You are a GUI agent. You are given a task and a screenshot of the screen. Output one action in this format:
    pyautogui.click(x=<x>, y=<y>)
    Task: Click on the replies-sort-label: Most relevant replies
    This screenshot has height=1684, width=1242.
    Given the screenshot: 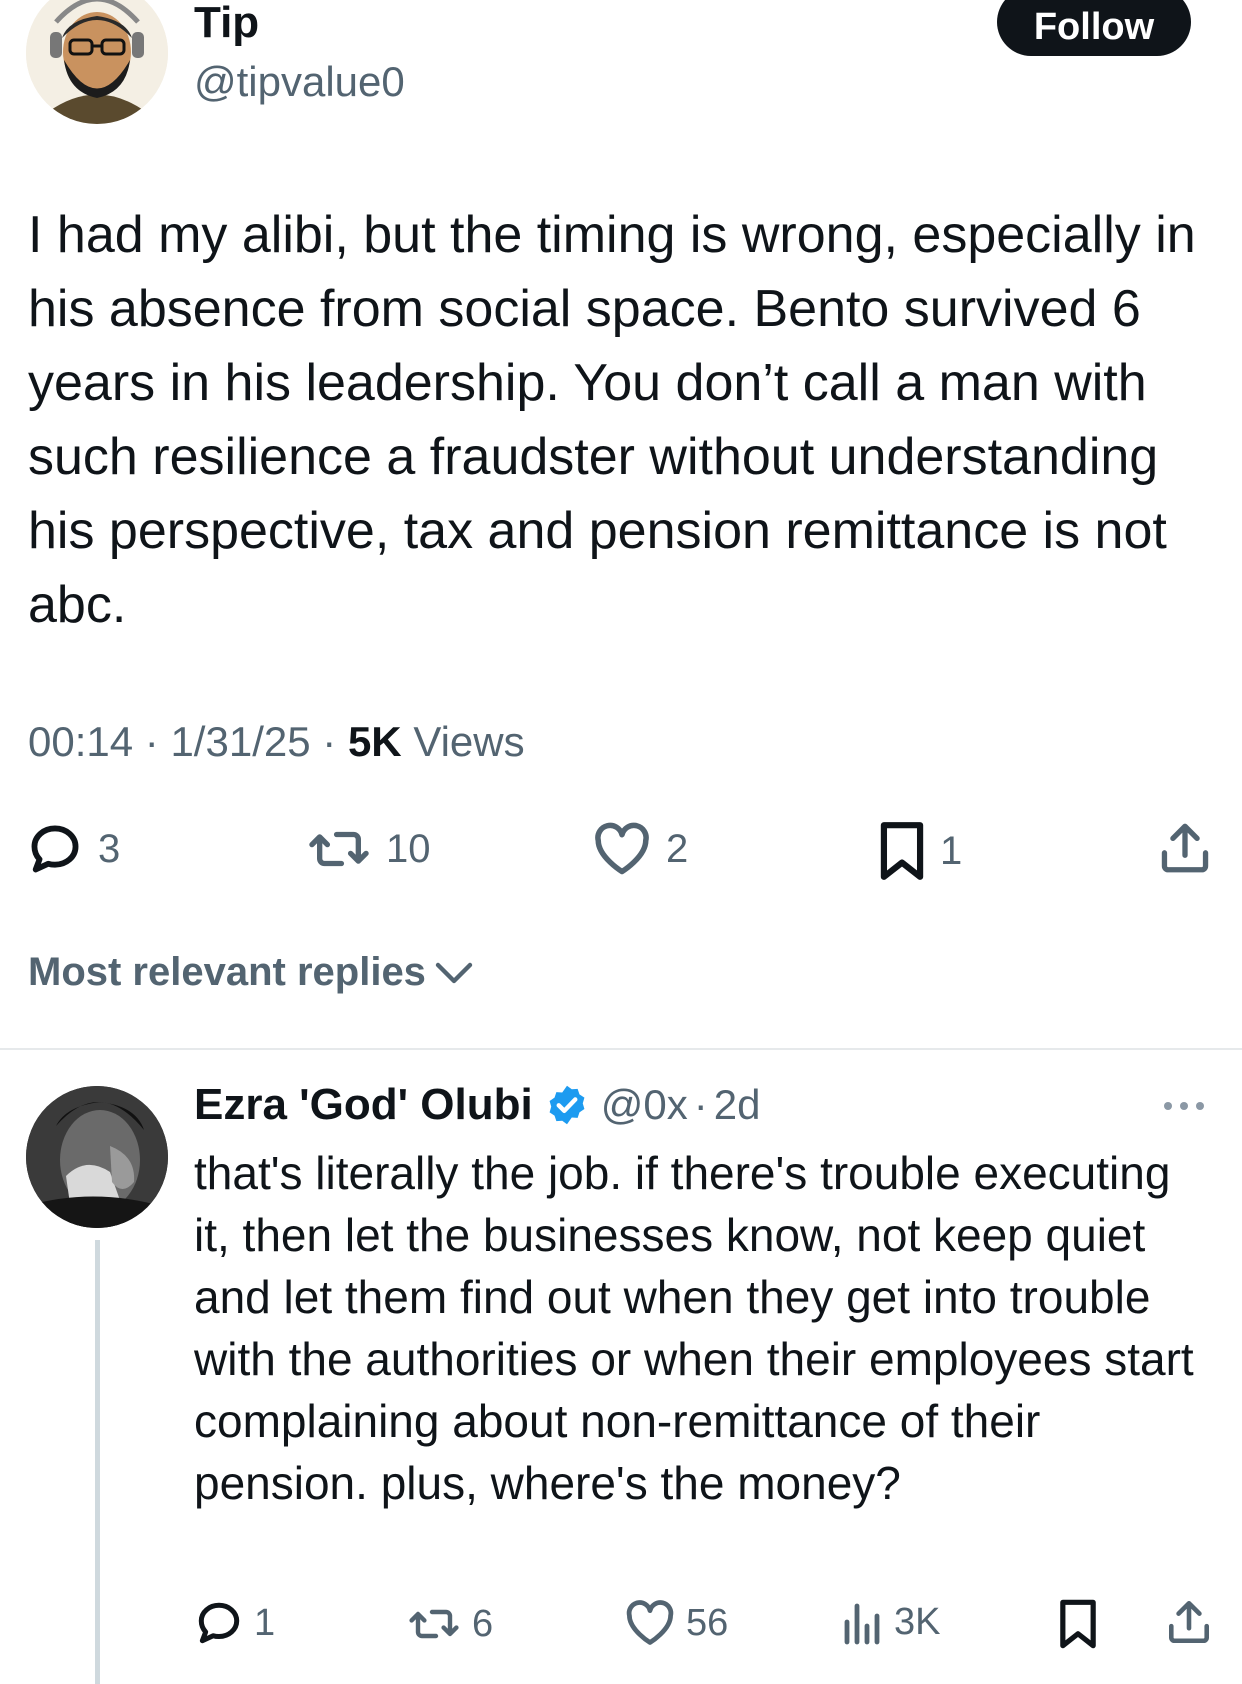 What is the action you would take?
    pyautogui.click(x=227, y=972)
    